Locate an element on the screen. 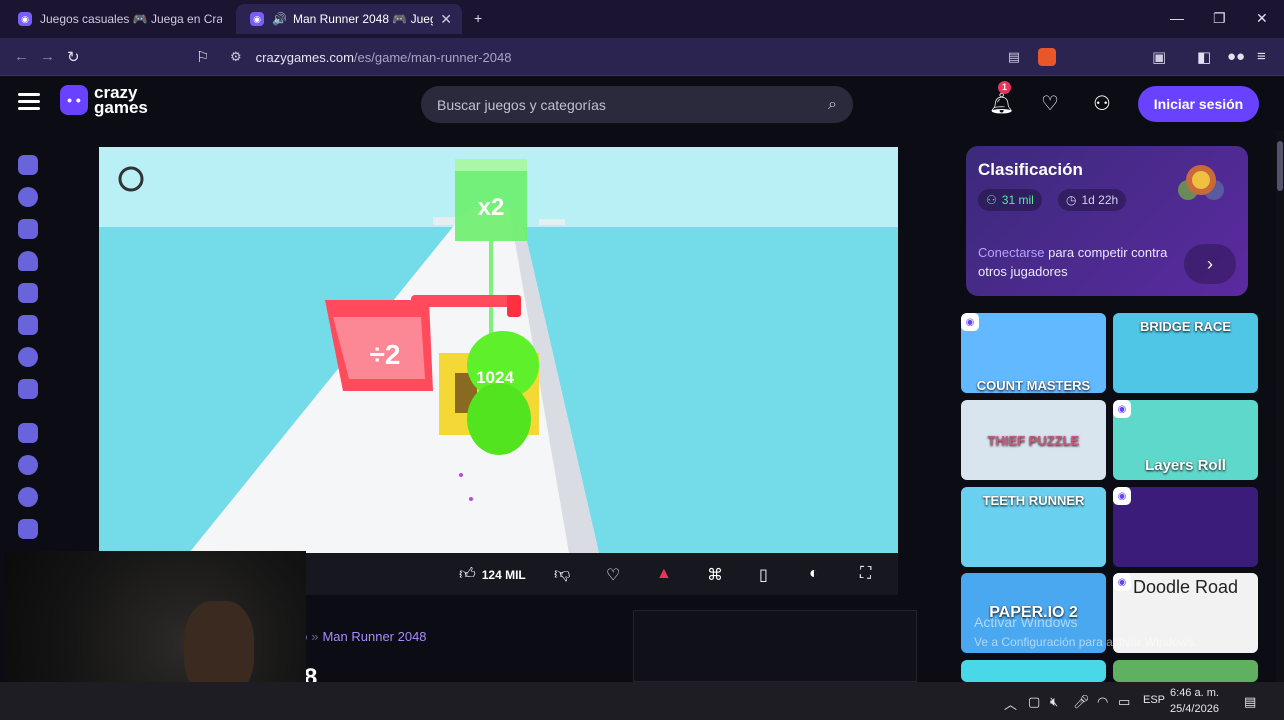 The width and height of the screenshot is (1284, 720). game-thumbnail: ◉ COUNT MASTERS is located at coordinates (1033, 353).